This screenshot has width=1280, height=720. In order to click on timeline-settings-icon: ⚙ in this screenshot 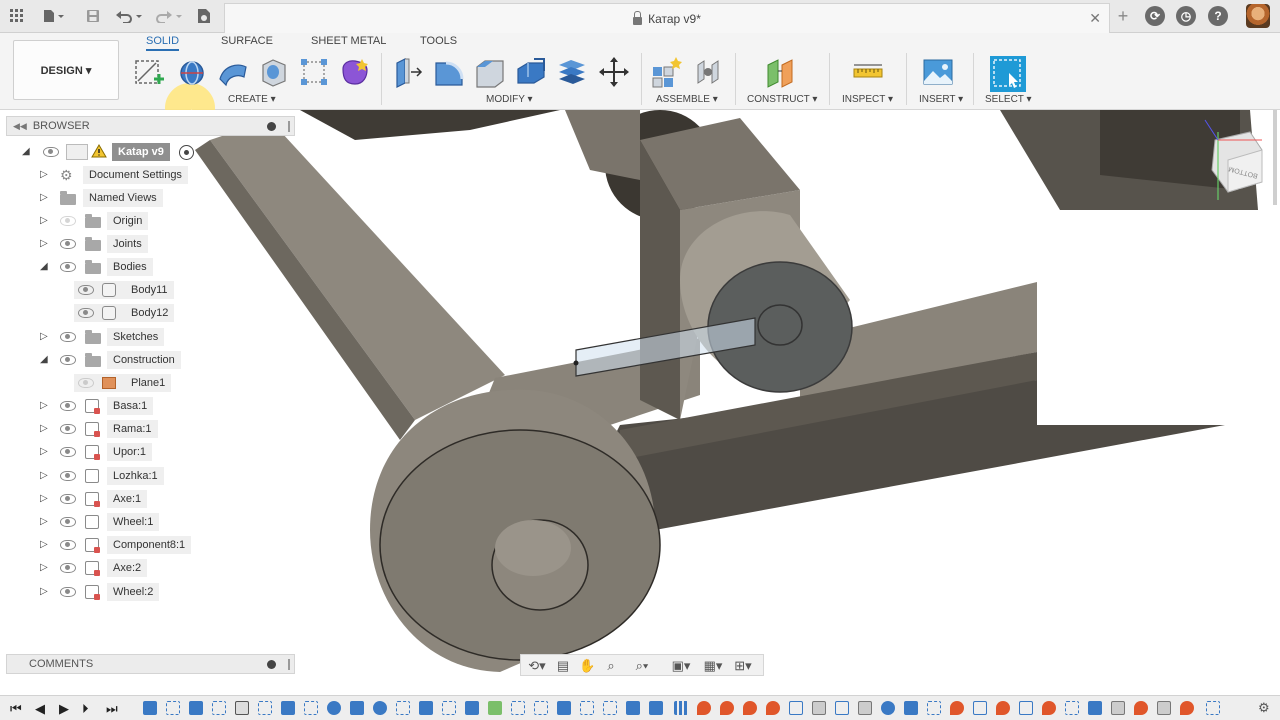, I will do `click(1264, 708)`.